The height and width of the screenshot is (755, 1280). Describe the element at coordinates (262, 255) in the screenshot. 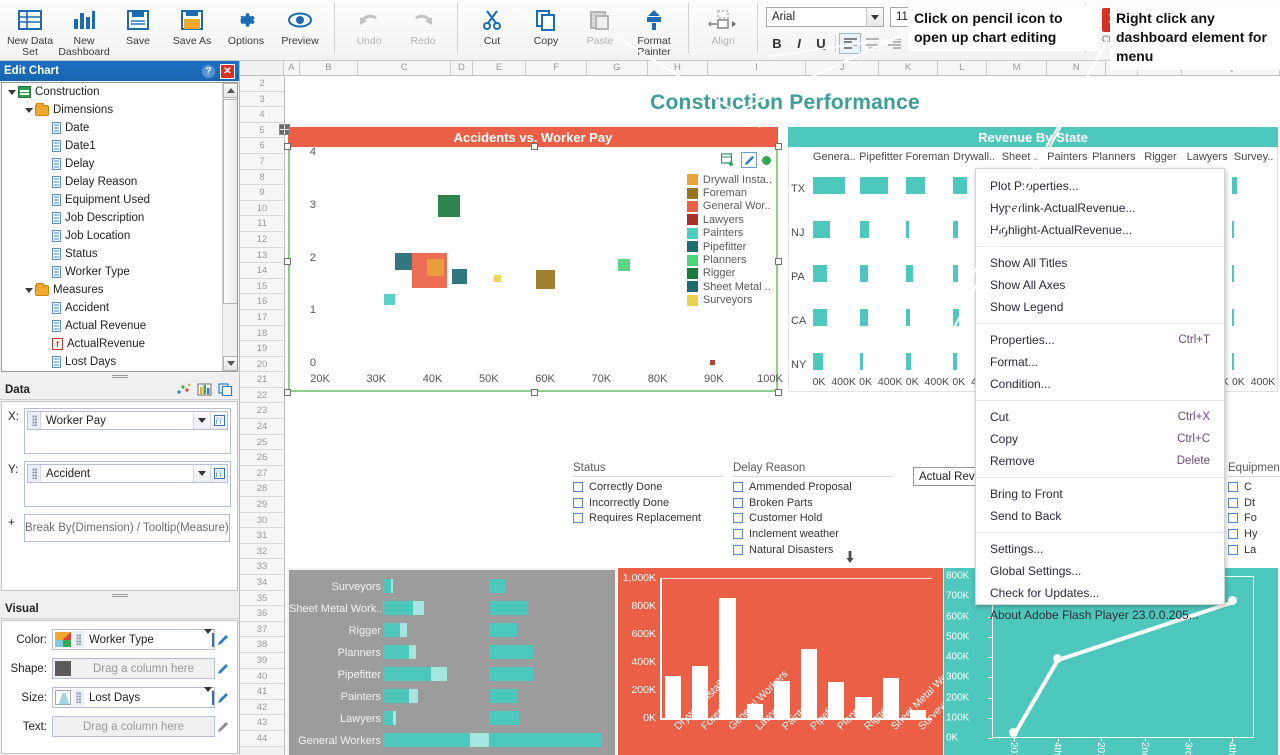

I see `row-header-13: 13` at that location.